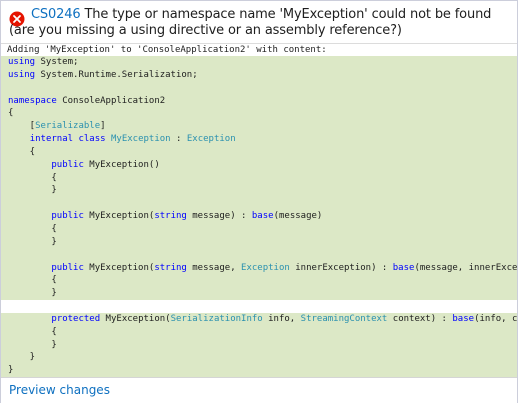 The width and height of the screenshot is (518, 403). What do you see at coordinates (59, 390) in the screenshot?
I see `preview-changes-link: Preview changes` at bounding box center [59, 390].